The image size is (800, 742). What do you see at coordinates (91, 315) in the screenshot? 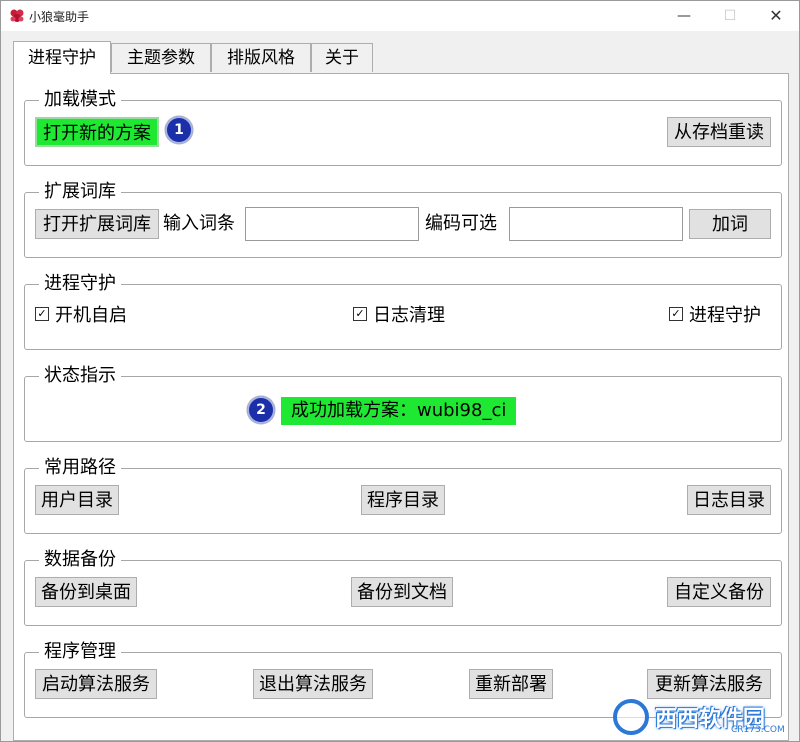
I see `autostart-label: 开机自启` at bounding box center [91, 315].